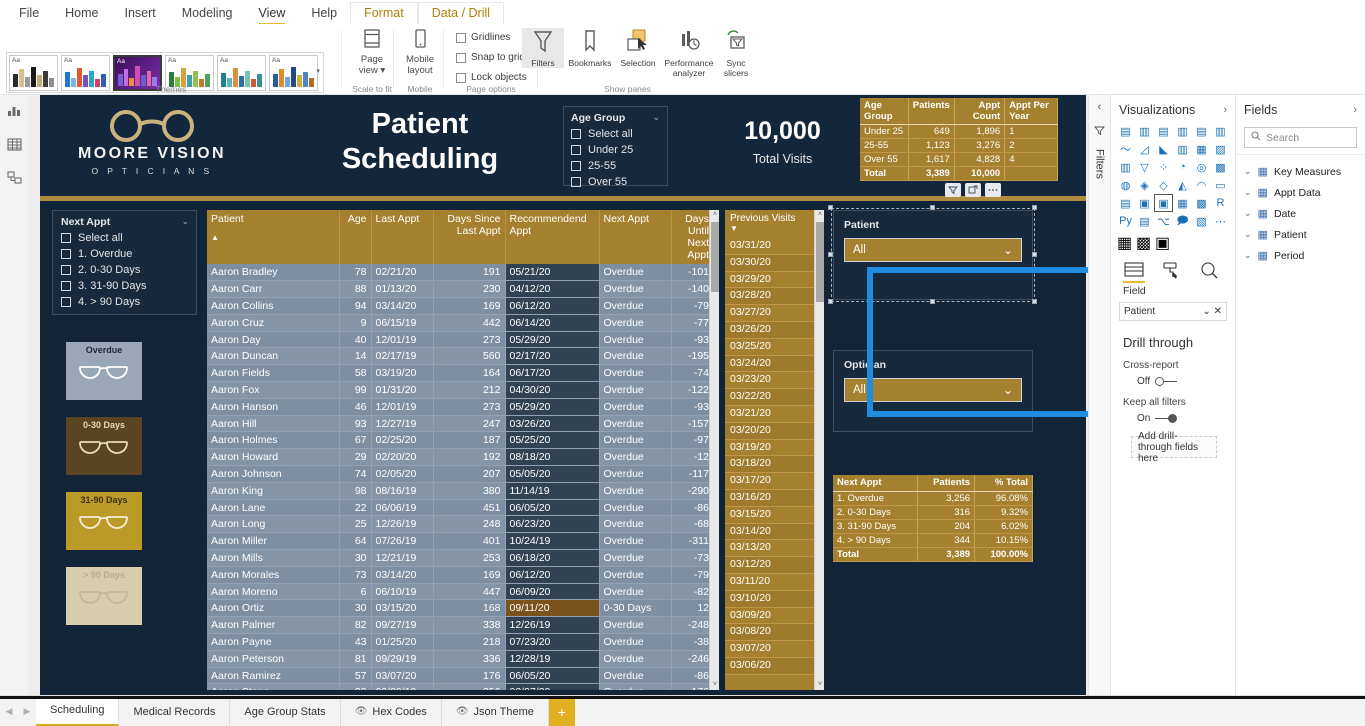  I want to click on page-tab: 👁 Json Theme, so click(495, 711).